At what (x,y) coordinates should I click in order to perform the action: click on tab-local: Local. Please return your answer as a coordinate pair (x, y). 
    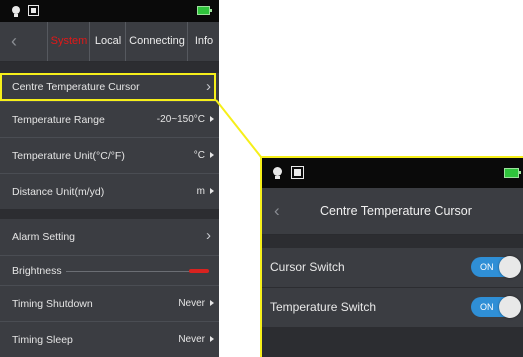
    Looking at the image, I should click on (107, 41).